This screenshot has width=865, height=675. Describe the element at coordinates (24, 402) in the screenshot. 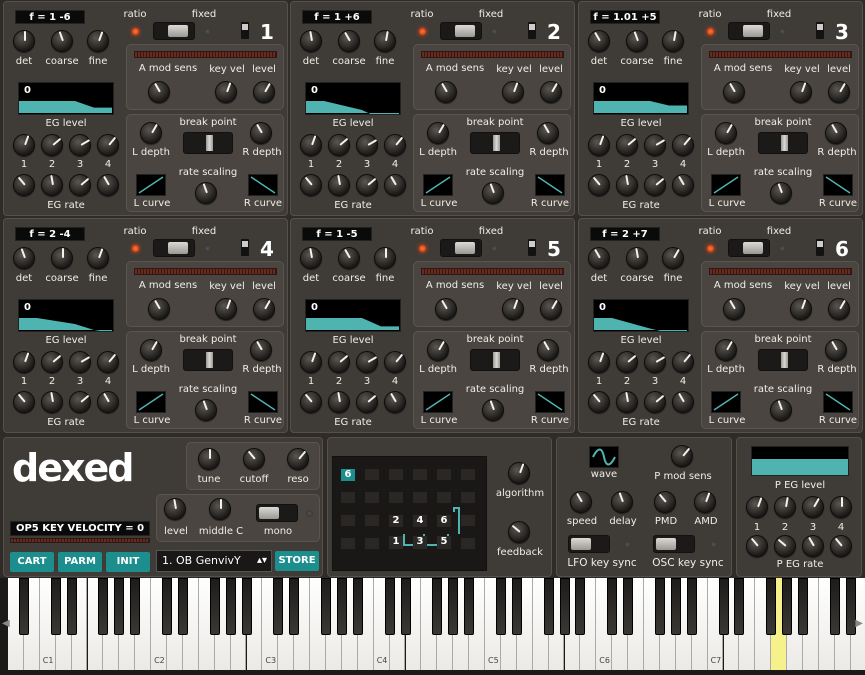

I see `eg-rate-1-knob` at that location.